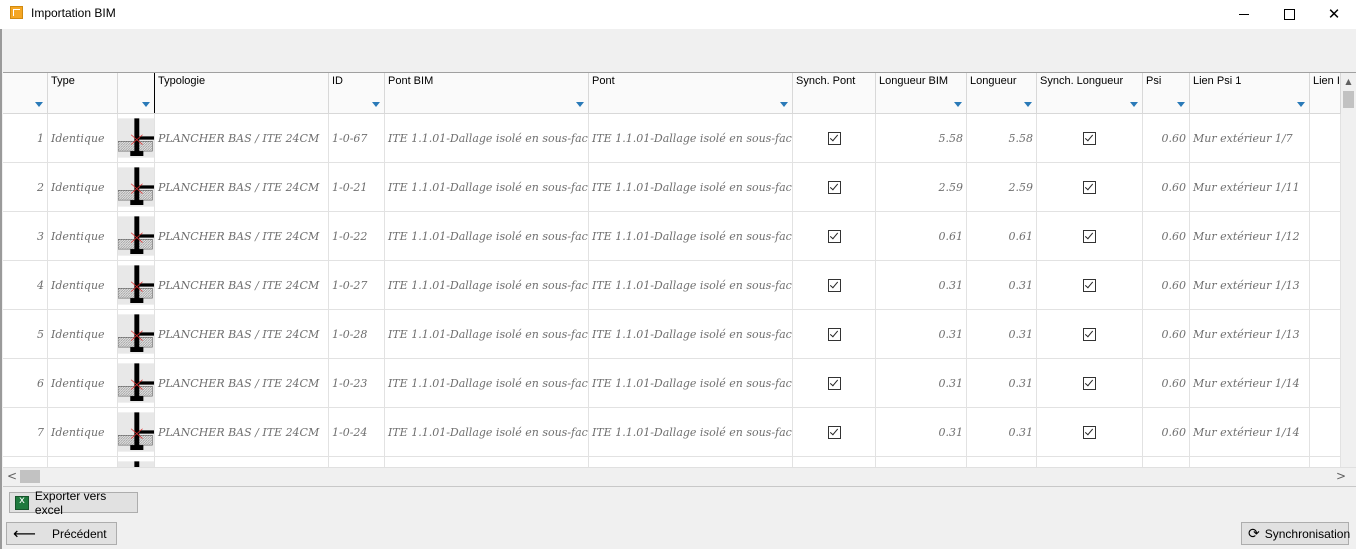  What do you see at coordinates (25, 285) in the screenshot?
I see `row-number-cell: 4` at bounding box center [25, 285].